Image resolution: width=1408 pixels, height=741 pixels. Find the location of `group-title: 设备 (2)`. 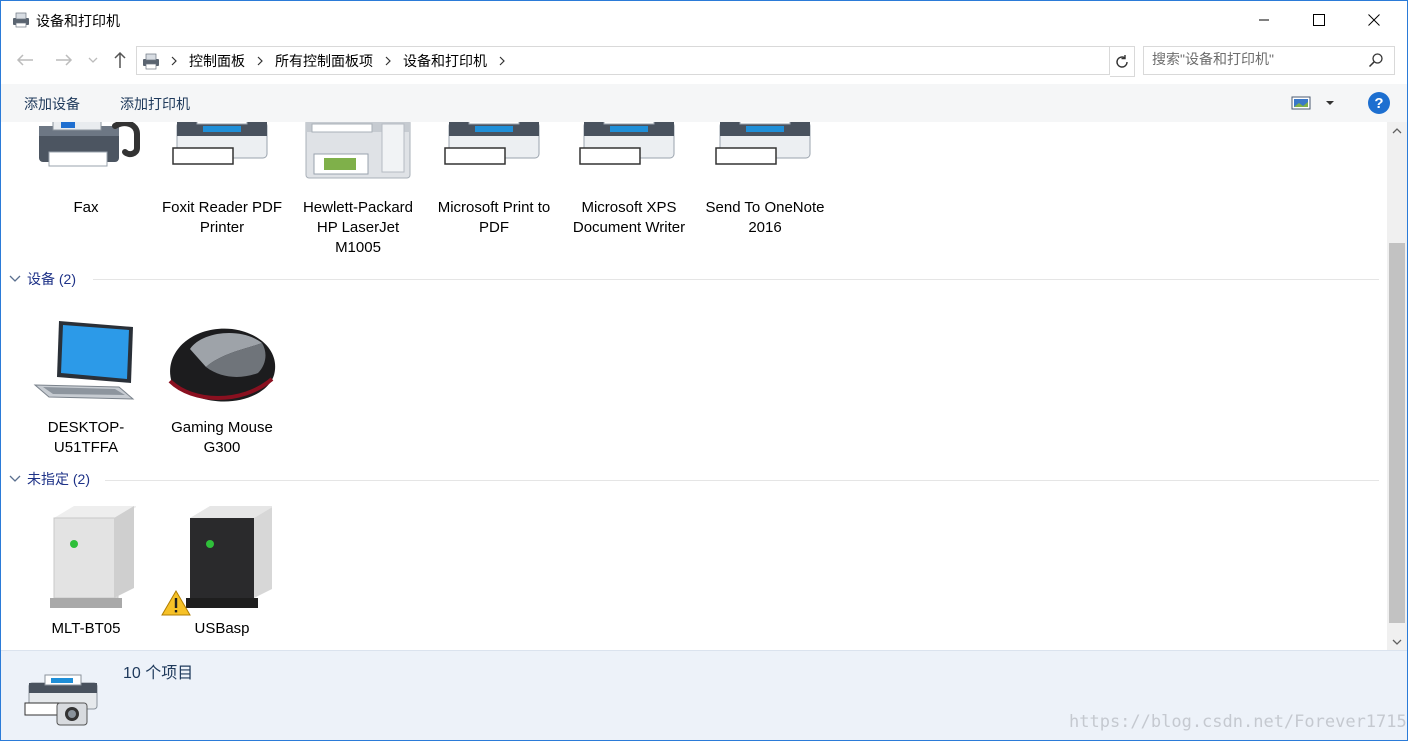

group-title: 设备 (2) is located at coordinates (51, 279).